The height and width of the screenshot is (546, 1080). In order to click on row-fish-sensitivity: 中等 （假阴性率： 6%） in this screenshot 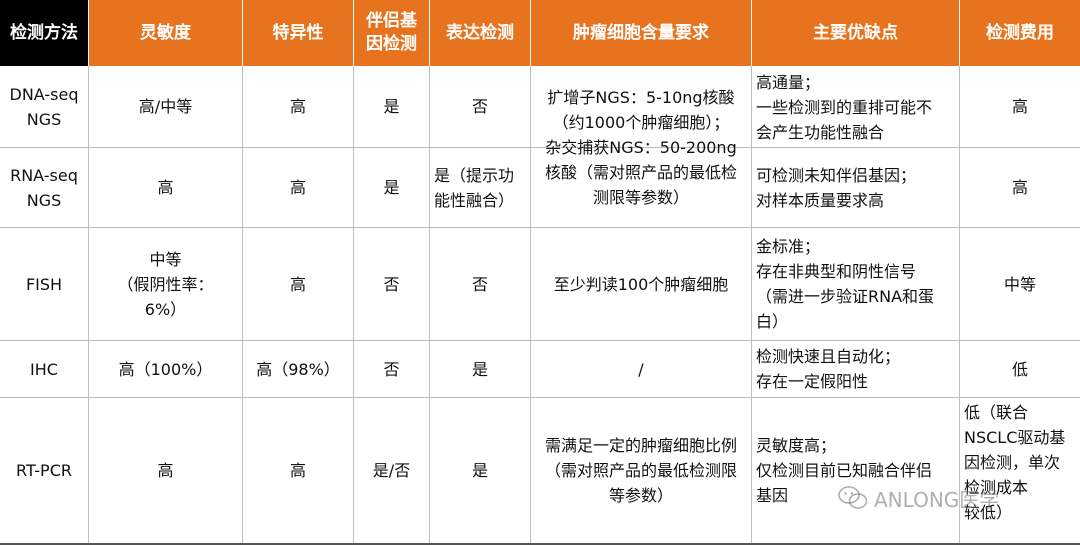, I will do `click(165, 284)`.